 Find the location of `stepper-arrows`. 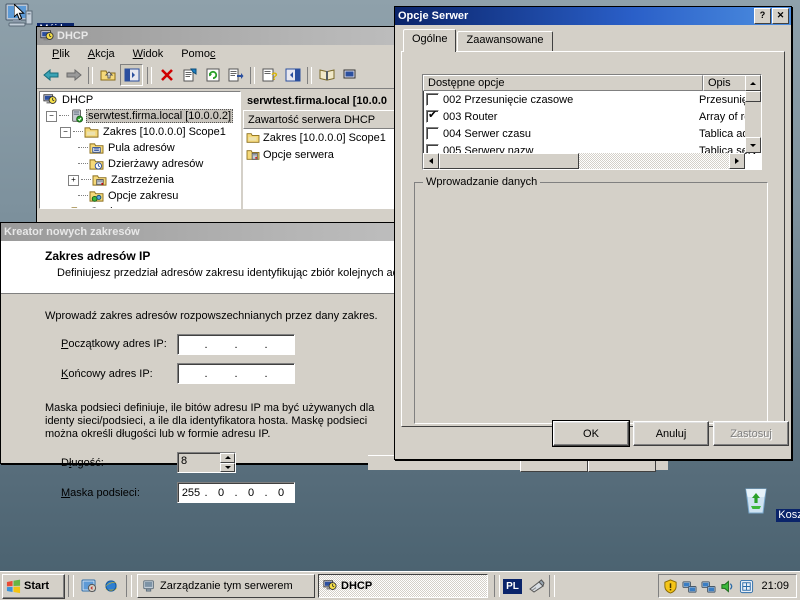

stepper-arrows is located at coordinates (227, 462).